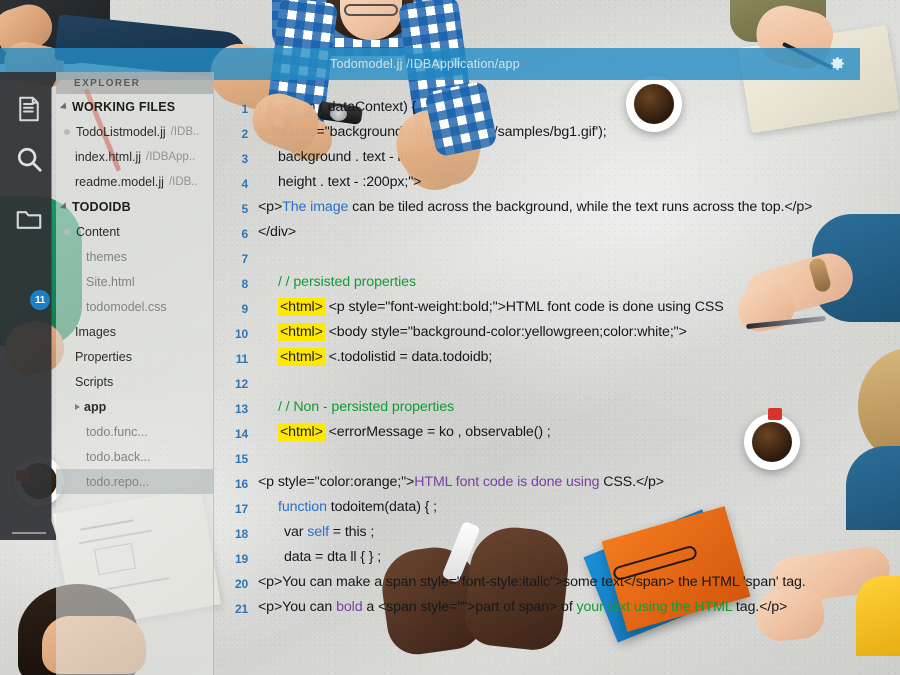 The height and width of the screenshot is (675, 900). What do you see at coordinates (578, 282) in the screenshot?
I see `code-line-content: / / persisted properties` at bounding box center [578, 282].